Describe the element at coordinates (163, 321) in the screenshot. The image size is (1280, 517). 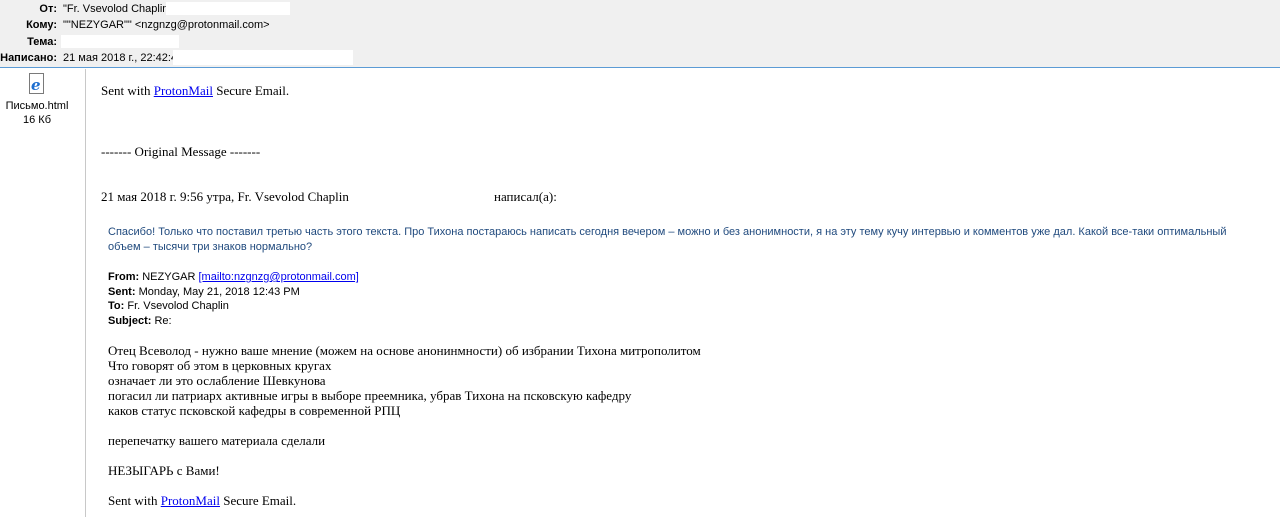
I see `quoted-subject-value: Re:` at that location.